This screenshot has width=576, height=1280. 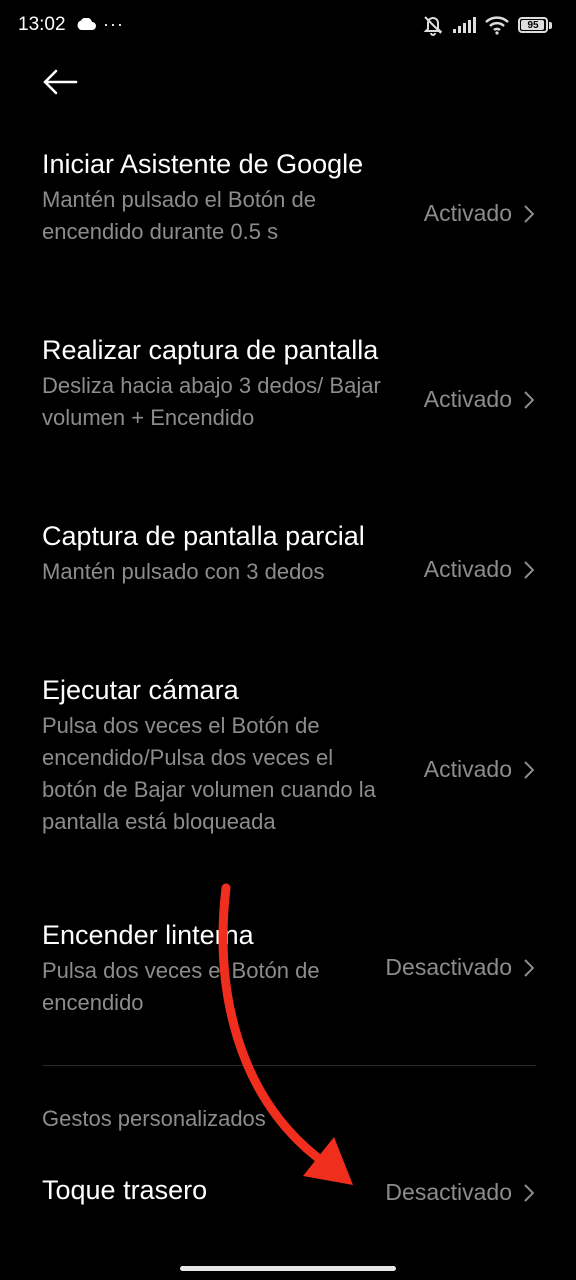 I want to click on status-icons: 95, so click(x=487, y=25).